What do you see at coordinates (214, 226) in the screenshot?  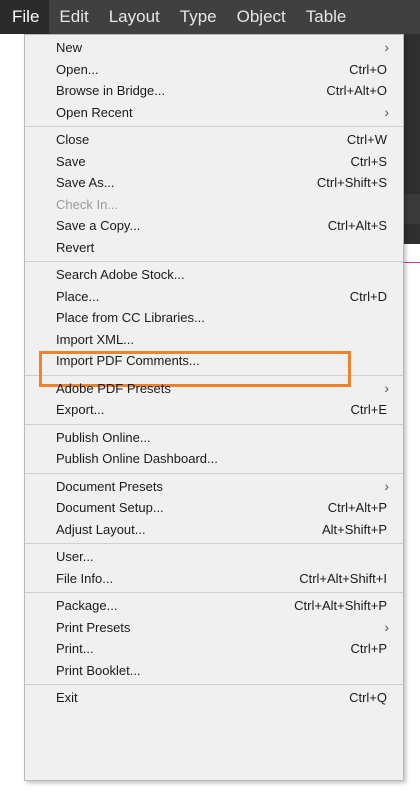 I see `menu-item-save-a-copy: Save a Copy... Ctrl+Alt+S` at bounding box center [214, 226].